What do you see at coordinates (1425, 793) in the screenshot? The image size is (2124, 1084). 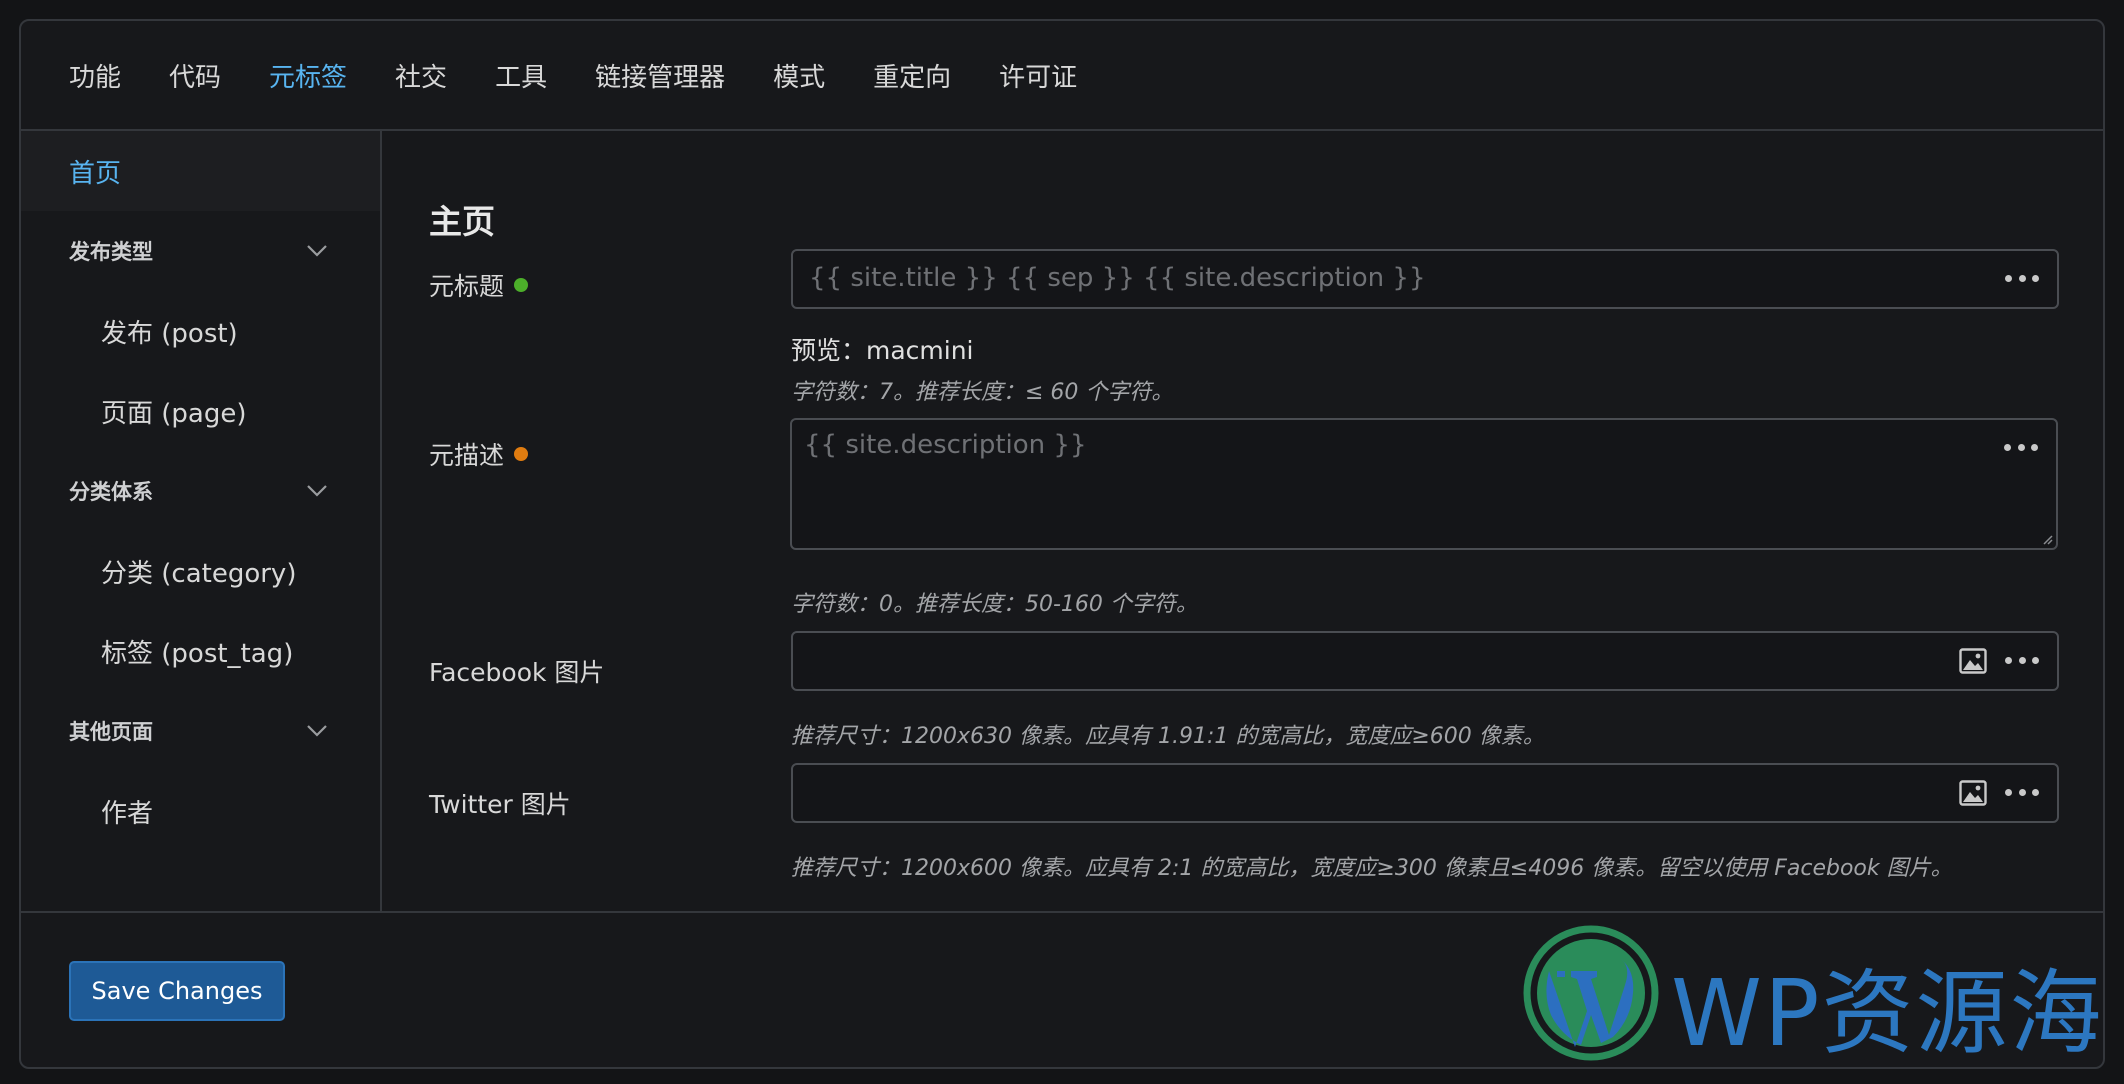 I see `twitter-image-input` at bounding box center [1425, 793].